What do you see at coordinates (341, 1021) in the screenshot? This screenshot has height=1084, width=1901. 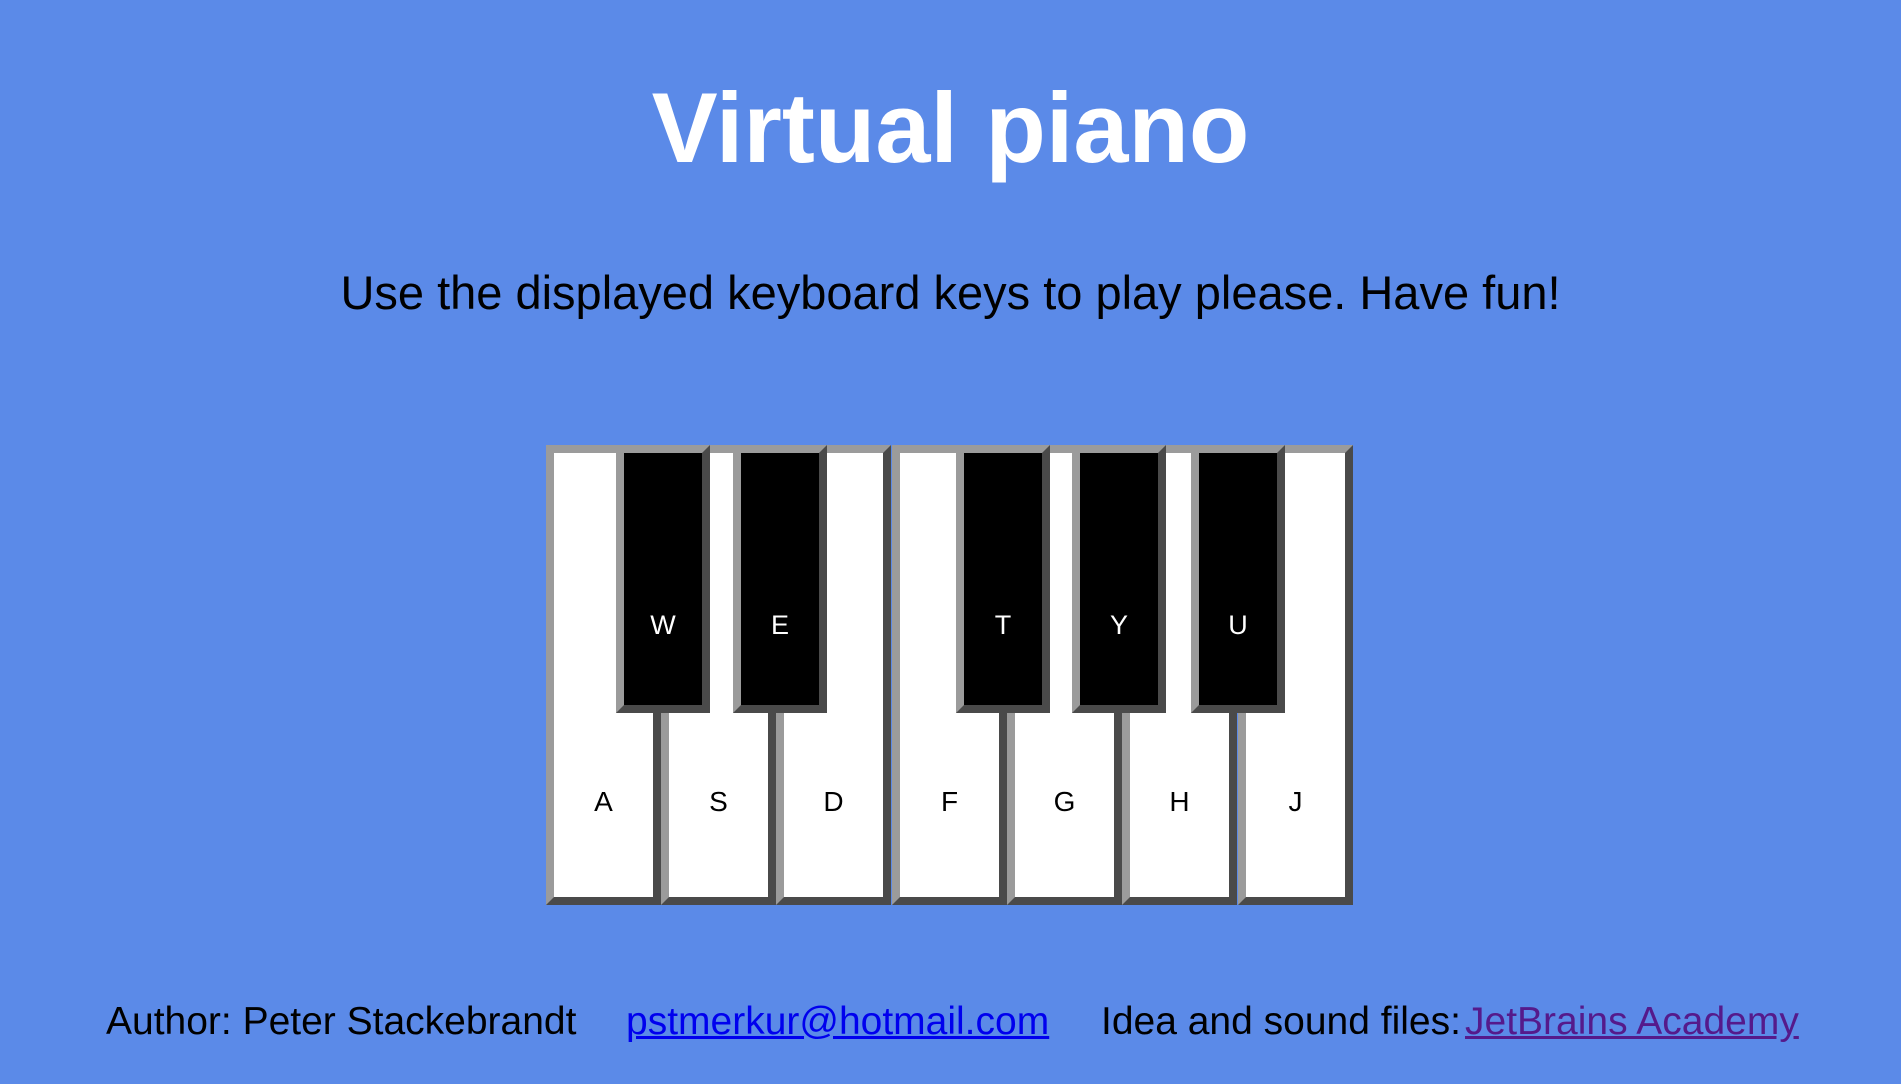 I see `author-text: Author: Peter Stackebrandt` at bounding box center [341, 1021].